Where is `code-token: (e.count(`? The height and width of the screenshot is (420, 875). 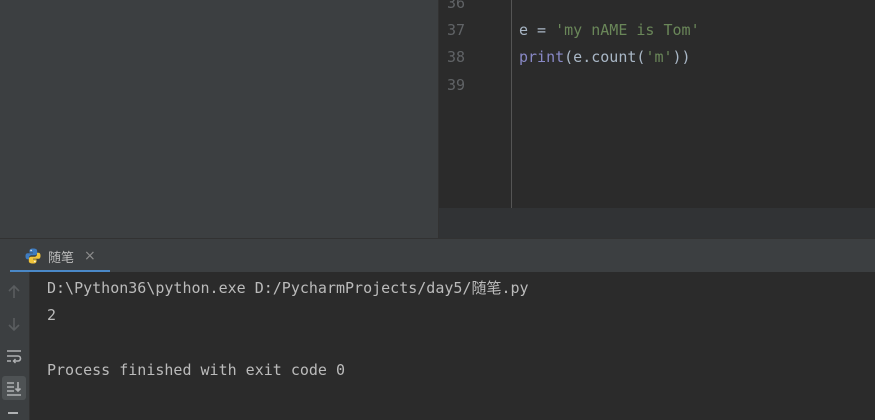 code-token: (e.count( is located at coordinates (605, 57).